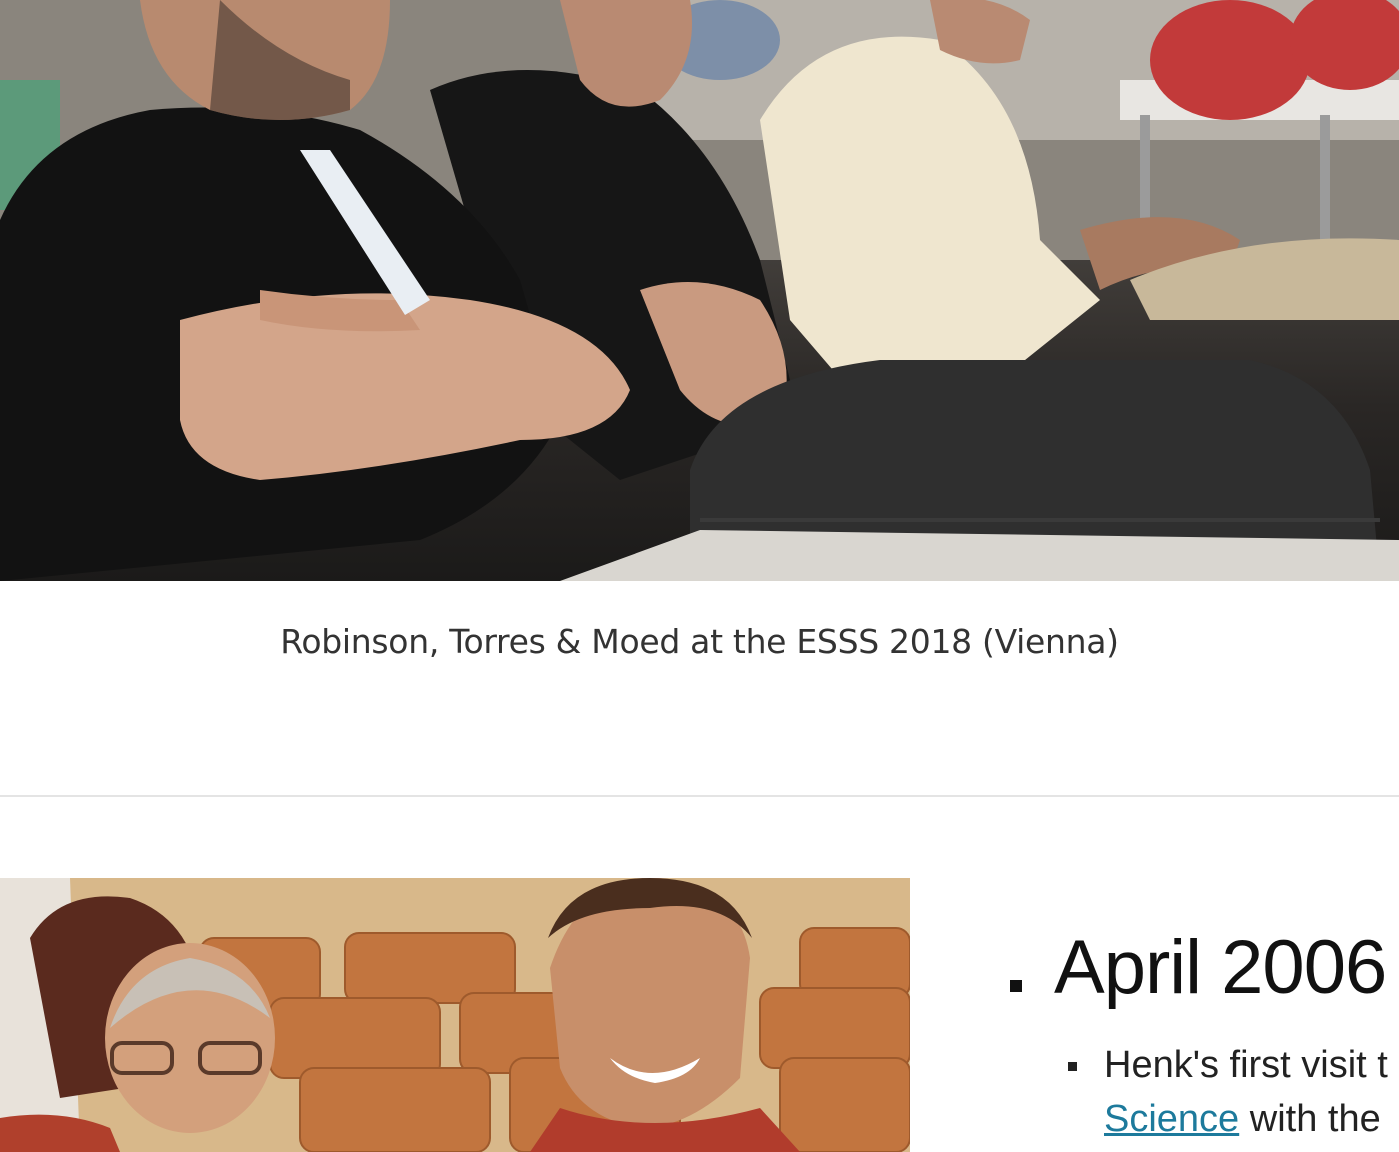 The height and width of the screenshot is (1152, 1399). I want to click on year-heading: April 2006, so click(1220, 967).